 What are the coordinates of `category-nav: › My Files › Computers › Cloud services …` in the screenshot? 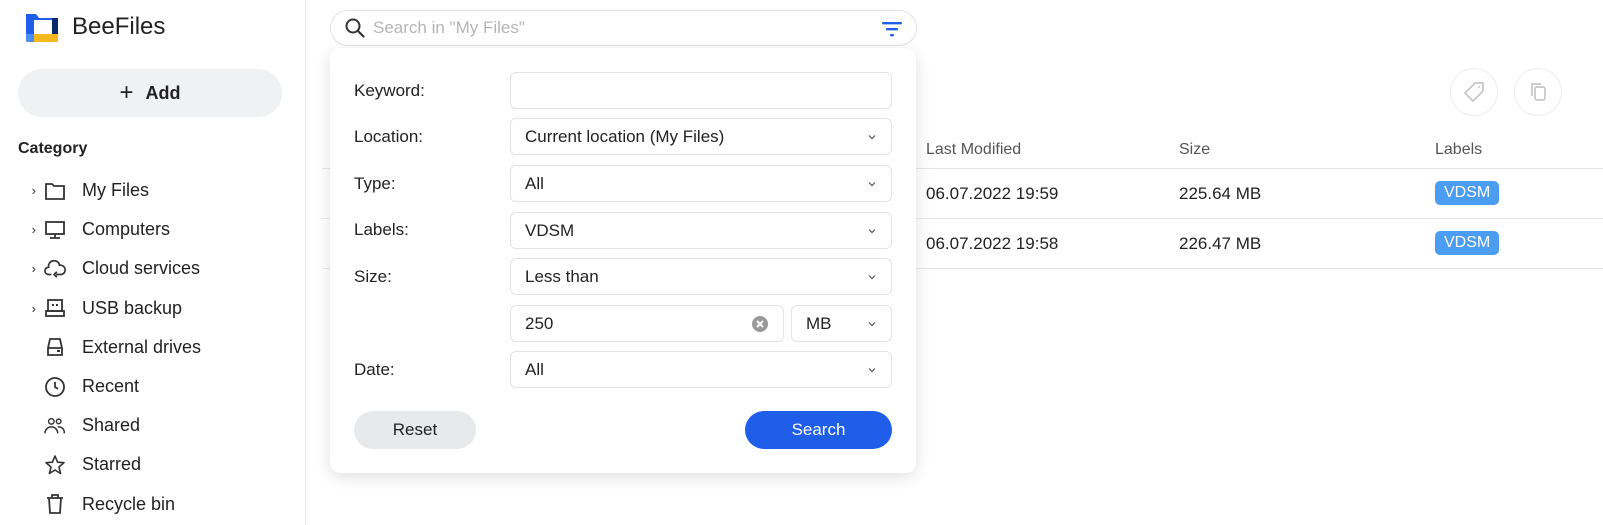 It's located at (153, 347).